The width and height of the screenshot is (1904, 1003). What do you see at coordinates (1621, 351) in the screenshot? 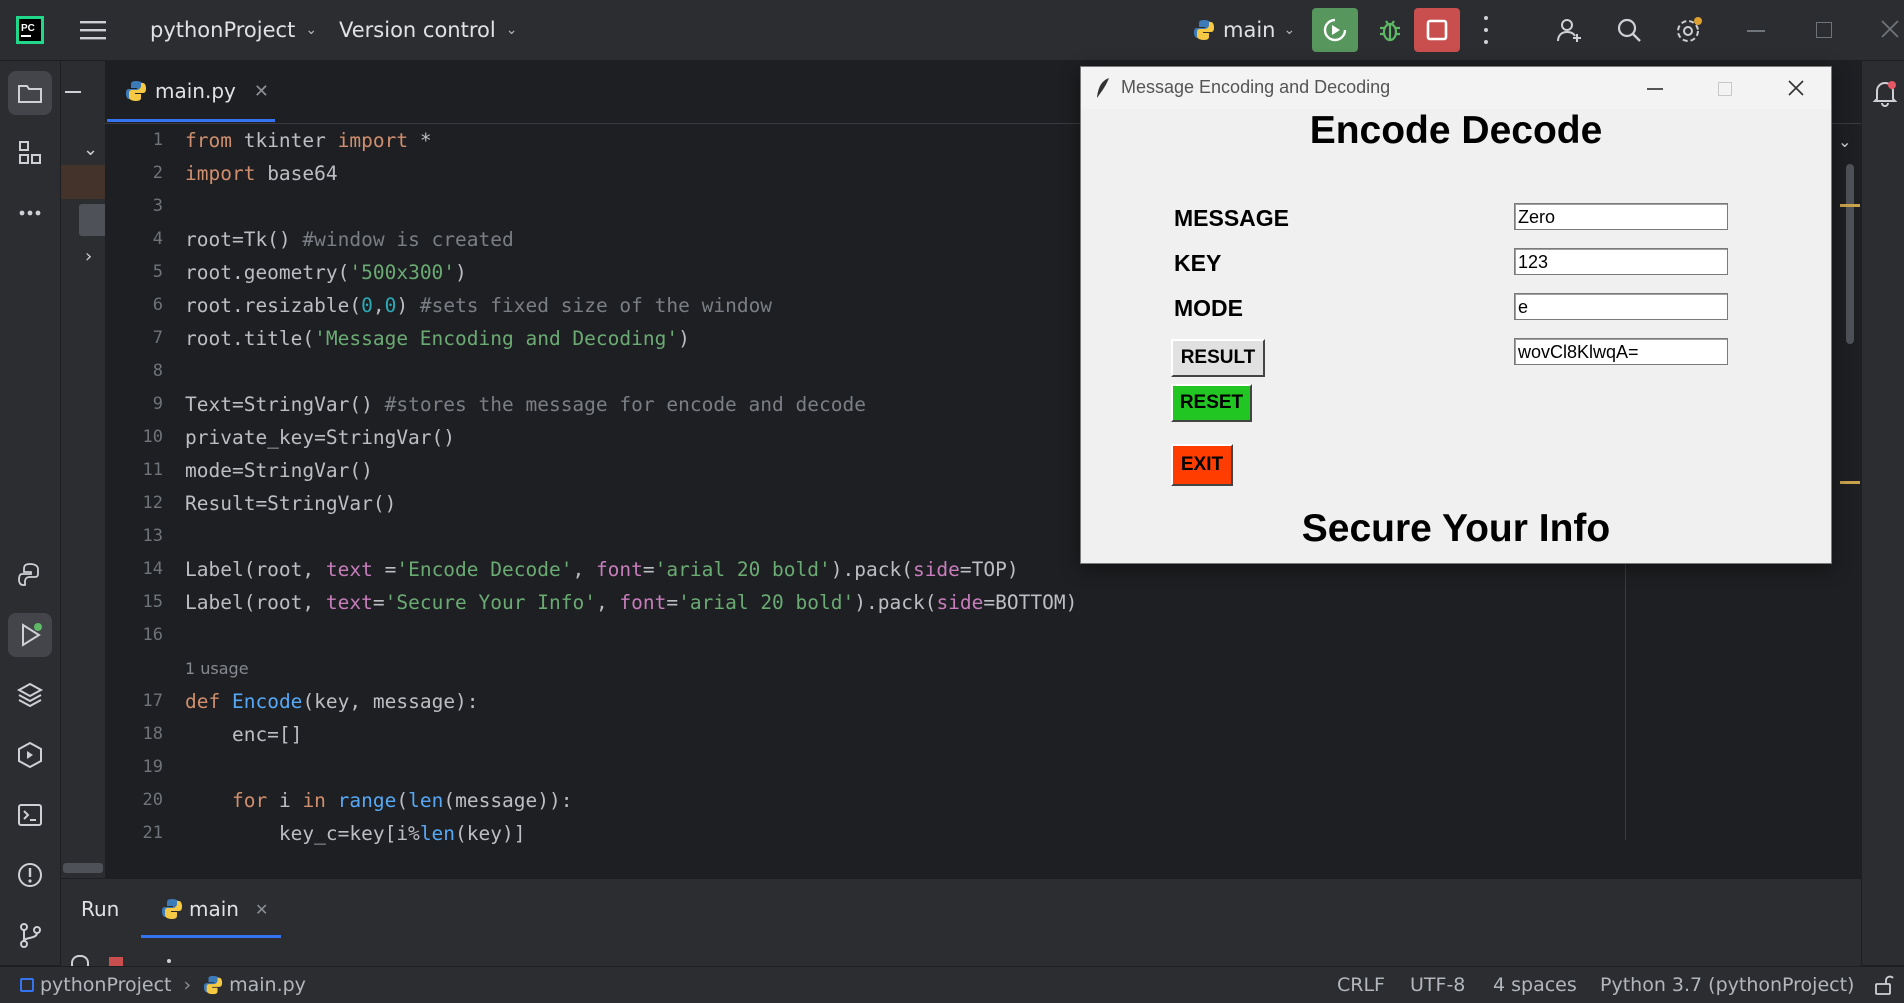
I see `result-output: wovCl8KlwqA=` at bounding box center [1621, 351].